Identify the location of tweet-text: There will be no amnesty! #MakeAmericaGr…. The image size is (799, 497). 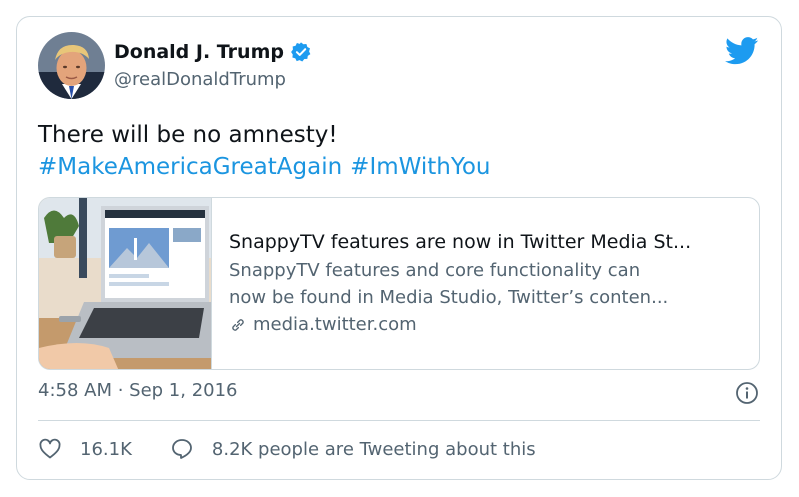
(268, 151).